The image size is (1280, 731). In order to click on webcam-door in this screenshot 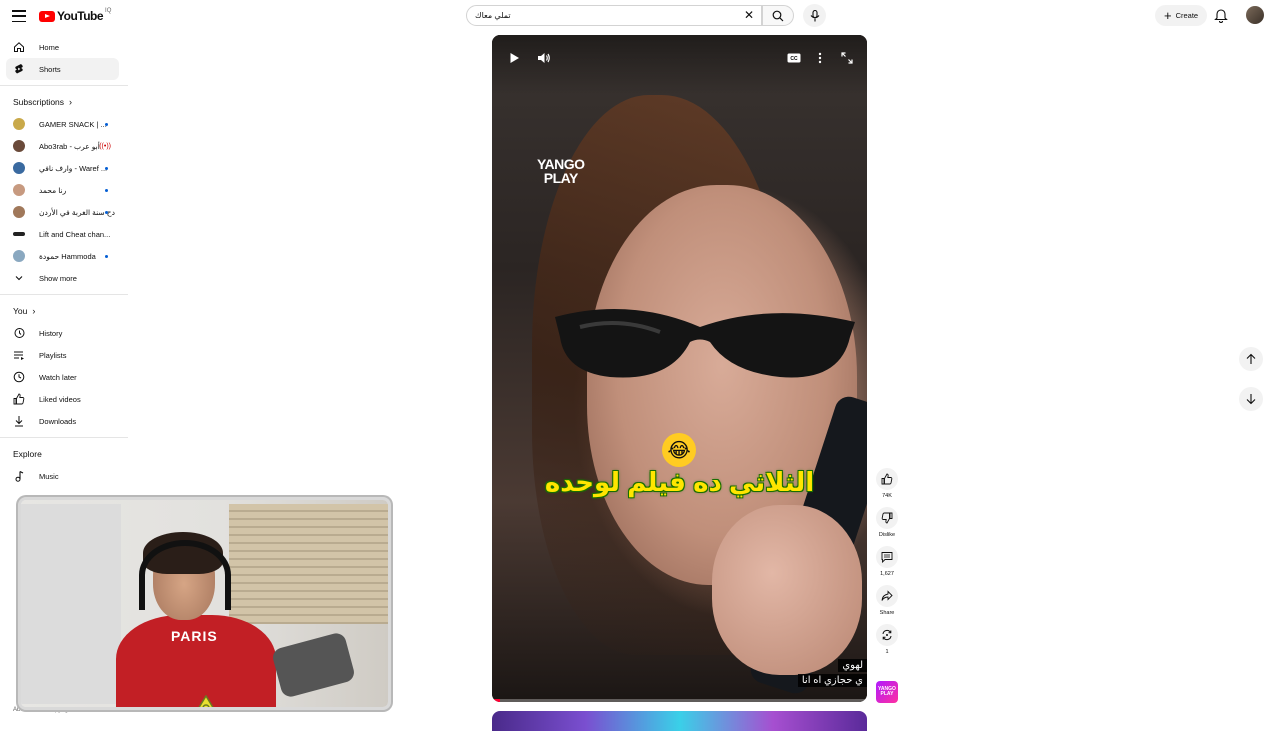, I will do `click(71, 604)`.